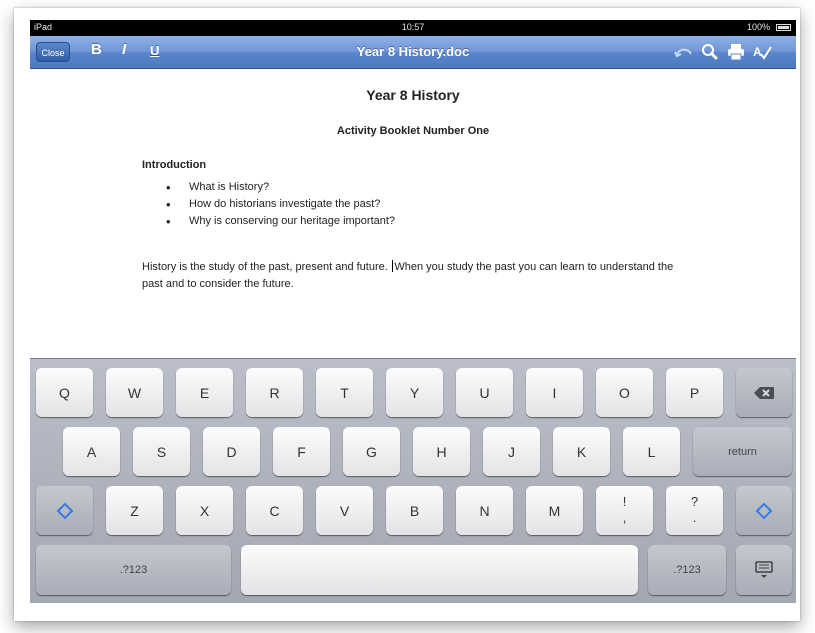 This screenshot has height=633, width=815. Describe the element at coordinates (624, 392) in the screenshot. I see `key-o: O` at that location.